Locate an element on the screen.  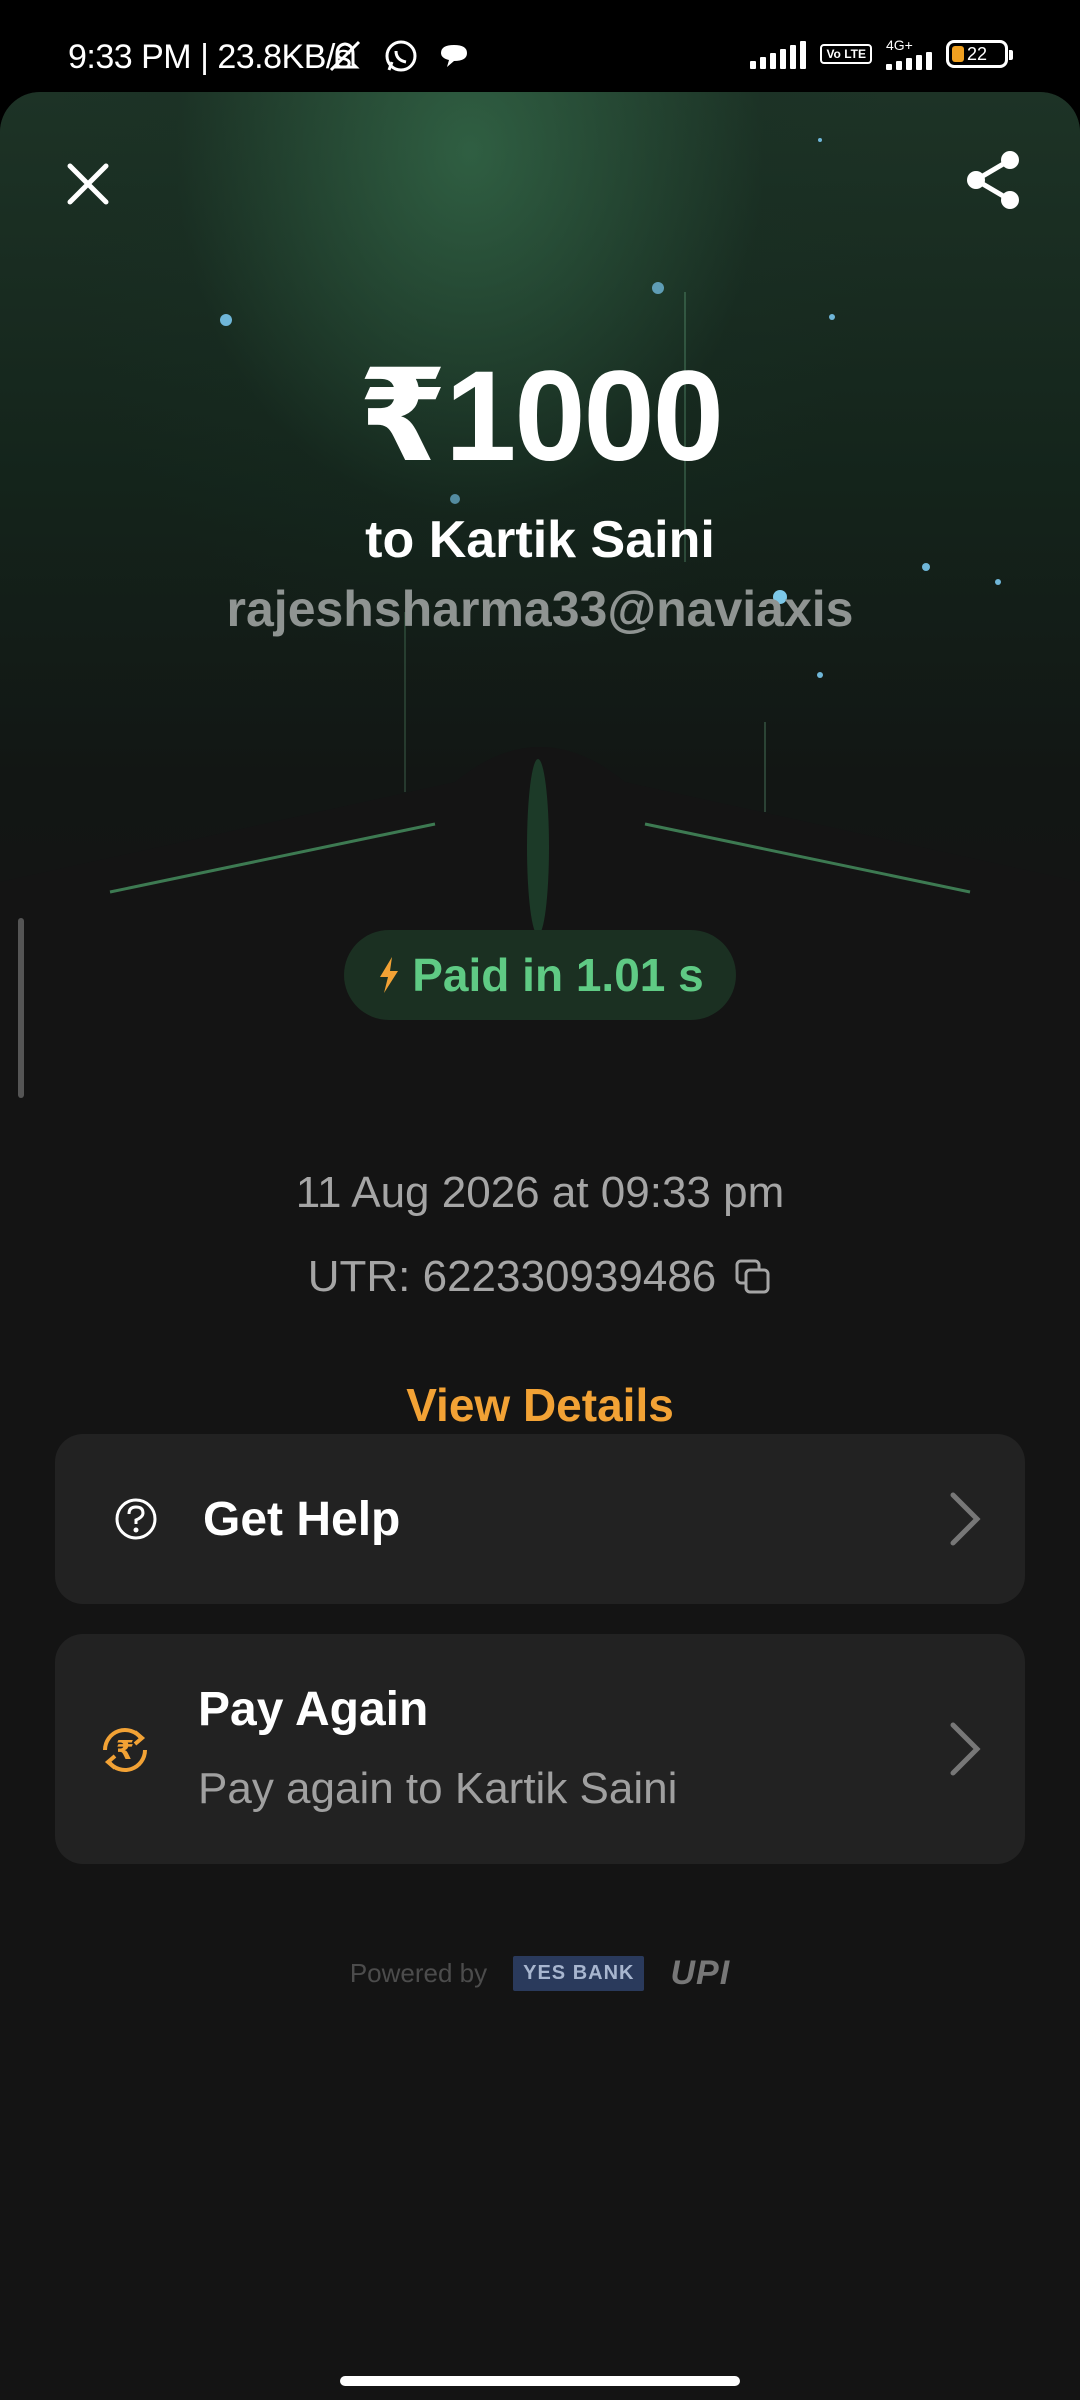
battery-icon: 22 is located at coordinates (979, 54).